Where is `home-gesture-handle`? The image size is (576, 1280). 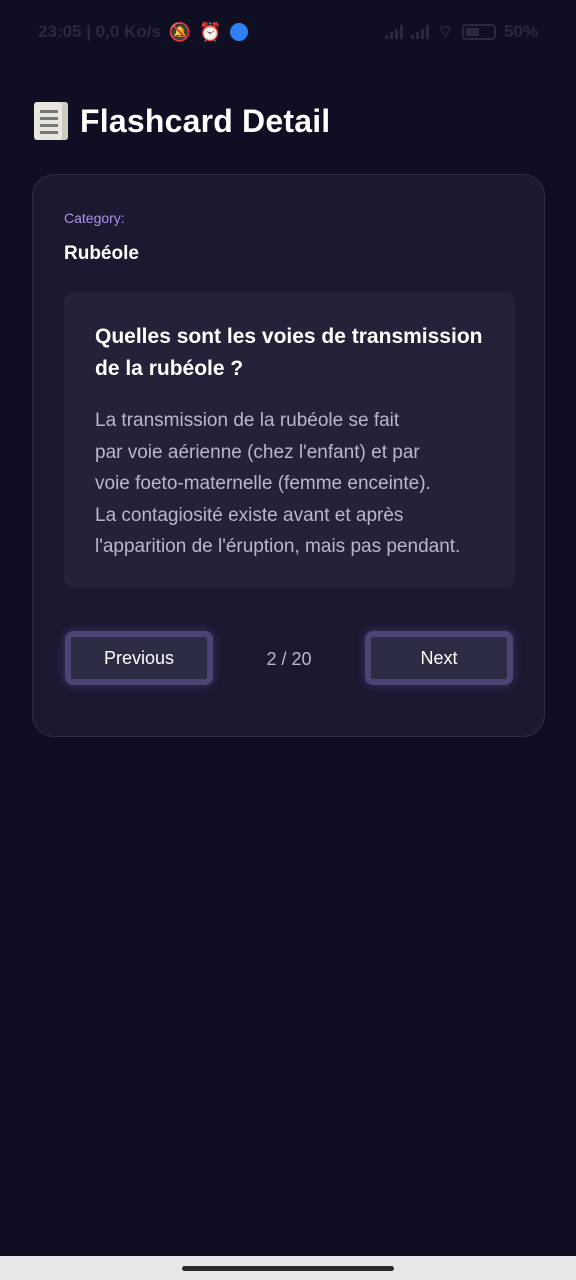 home-gesture-handle is located at coordinates (288, 1268).